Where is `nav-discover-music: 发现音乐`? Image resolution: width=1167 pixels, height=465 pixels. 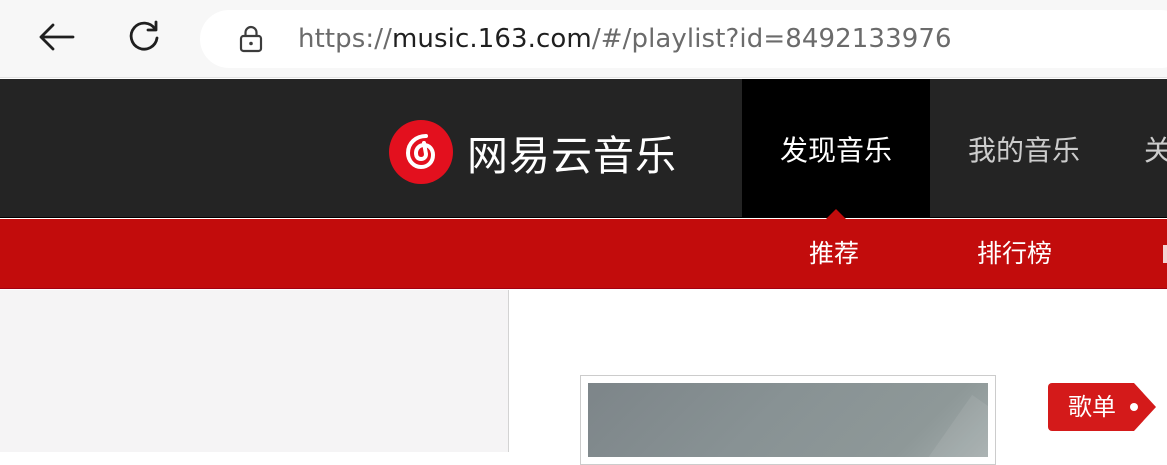
nav-discover-music: 发现音乐 is located at coordinates (836, 149).